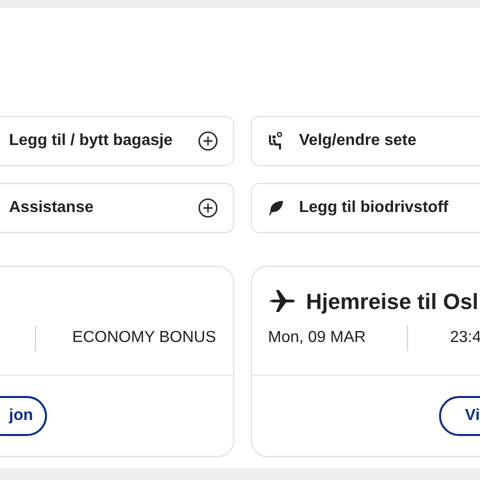  I want to click on flight-date: Mon, 09 MAR, so click(317, 338).